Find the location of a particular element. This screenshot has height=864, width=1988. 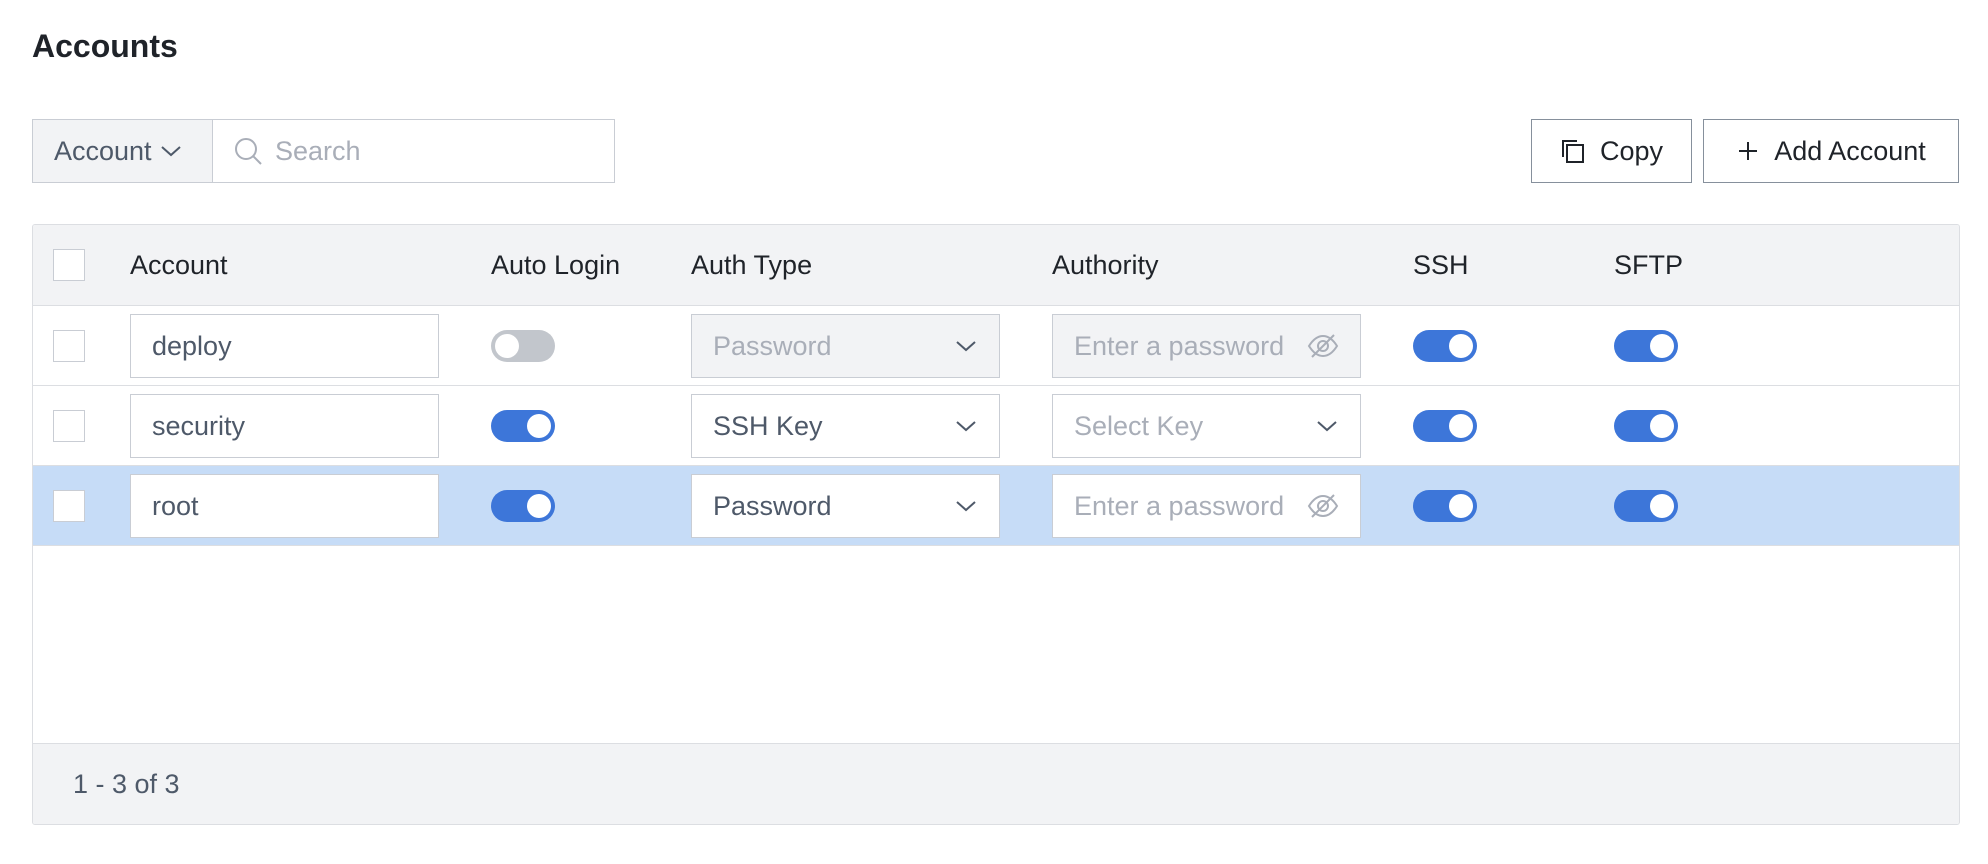

filter-field-select: Account is located at coordinates (122, 151).